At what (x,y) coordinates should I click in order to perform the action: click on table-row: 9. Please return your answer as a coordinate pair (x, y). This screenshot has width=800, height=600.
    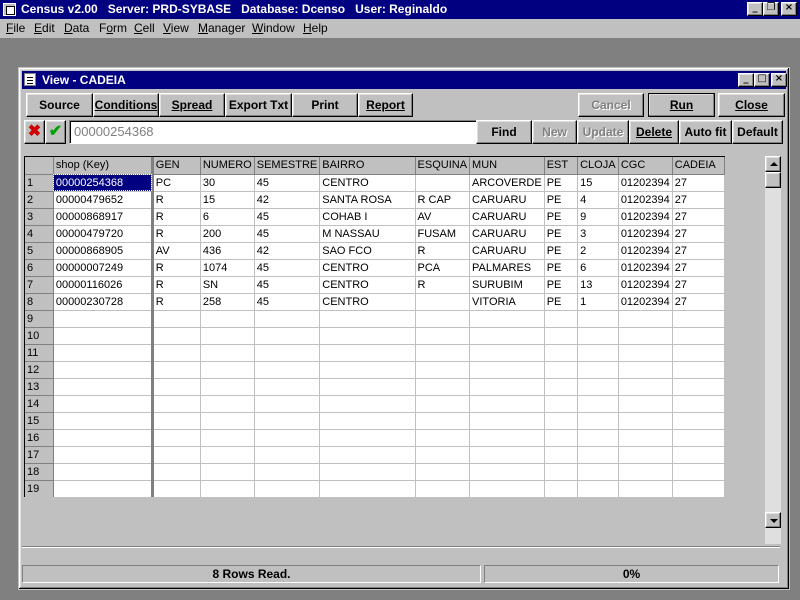
    Looking at the image, I should click on (375, 319).